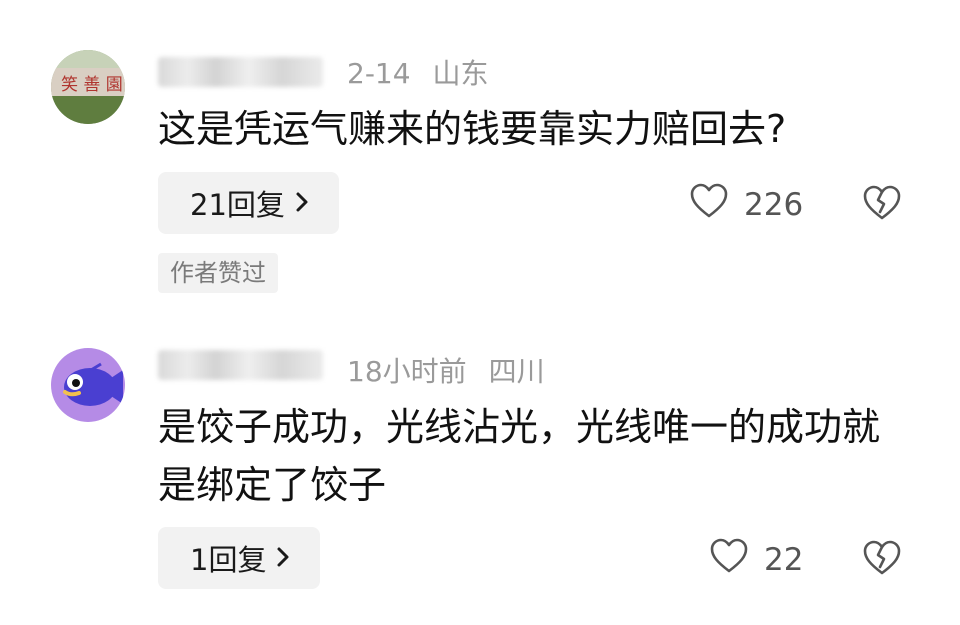 The width and height of the screenshot is (960, 625). I want to click on comment-meta: 2-14 山东, so click(418, 72).